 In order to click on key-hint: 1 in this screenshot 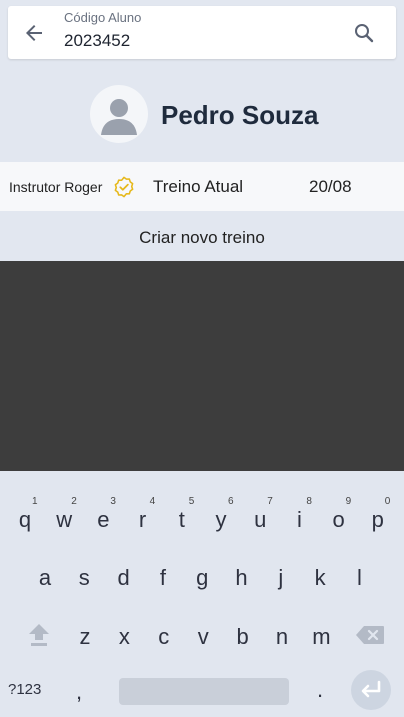, I will do `click(35, 501)`.